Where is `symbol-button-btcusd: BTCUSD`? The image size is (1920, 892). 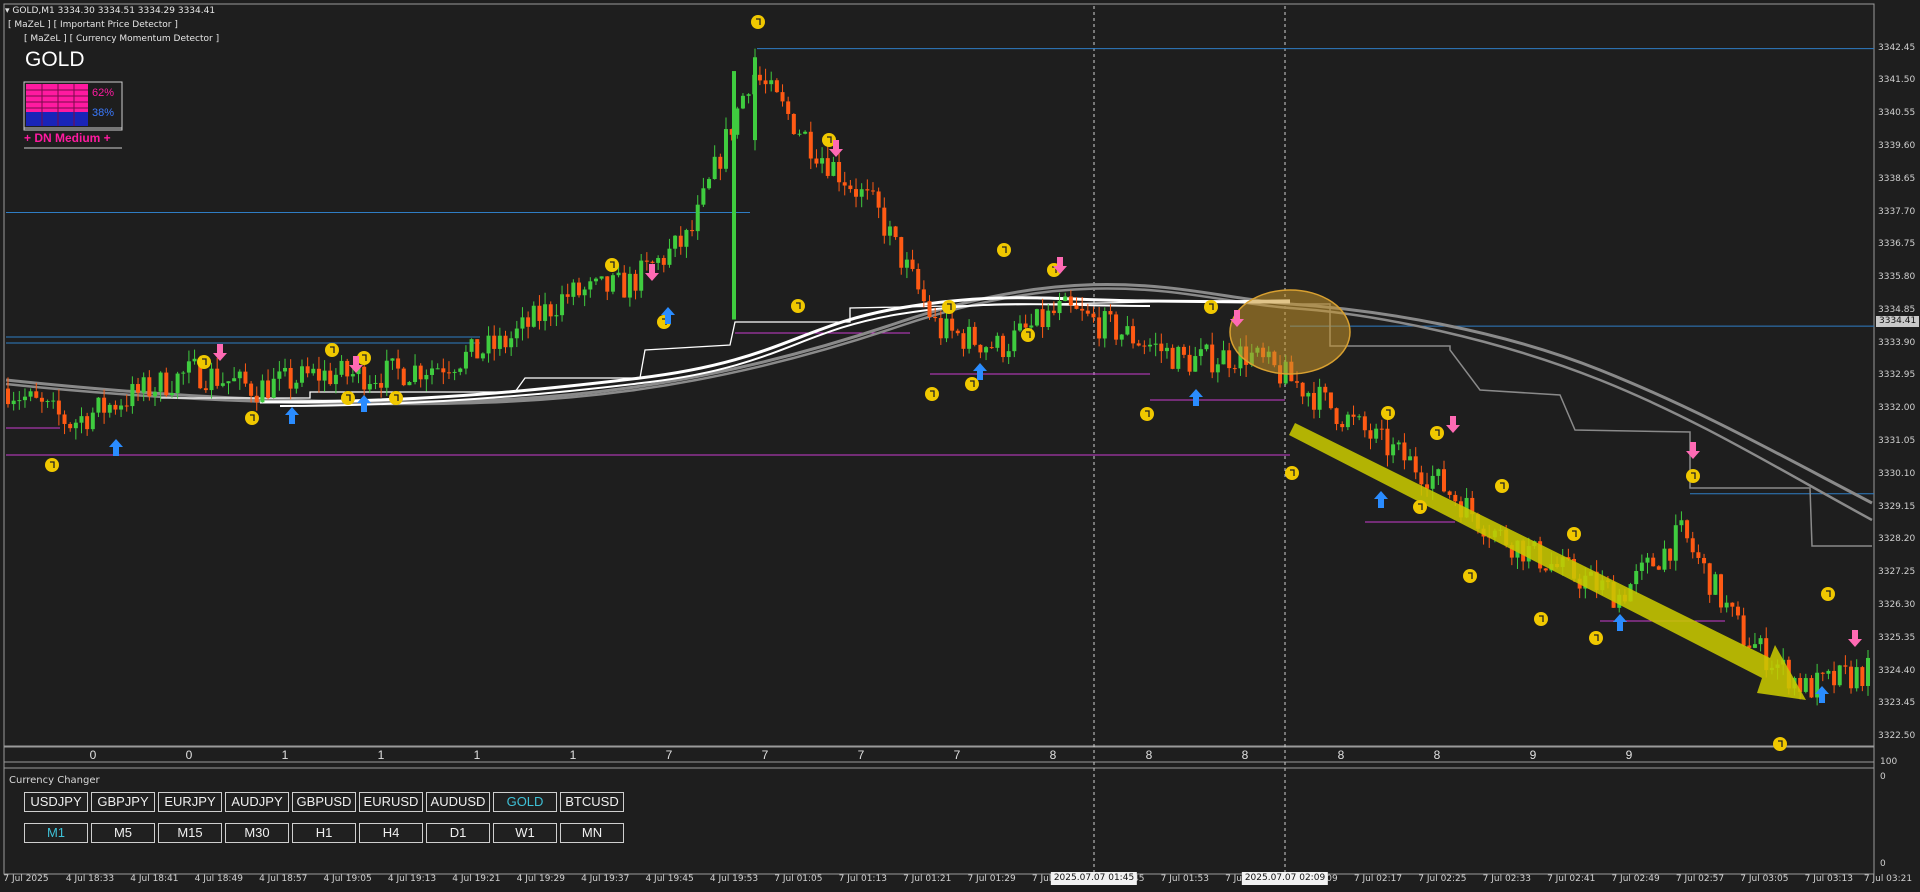
symbol-button-btcusd: BTCUSD is located at coordinates (592, 802).